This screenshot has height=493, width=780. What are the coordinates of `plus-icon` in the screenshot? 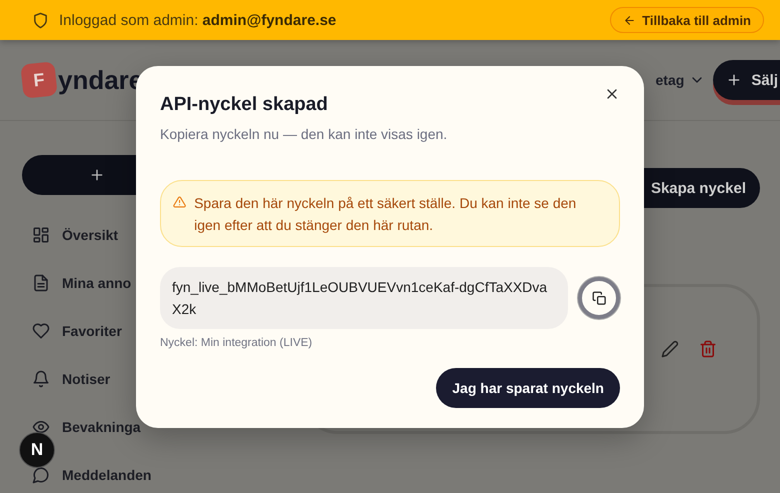 It's located at (97, 175).